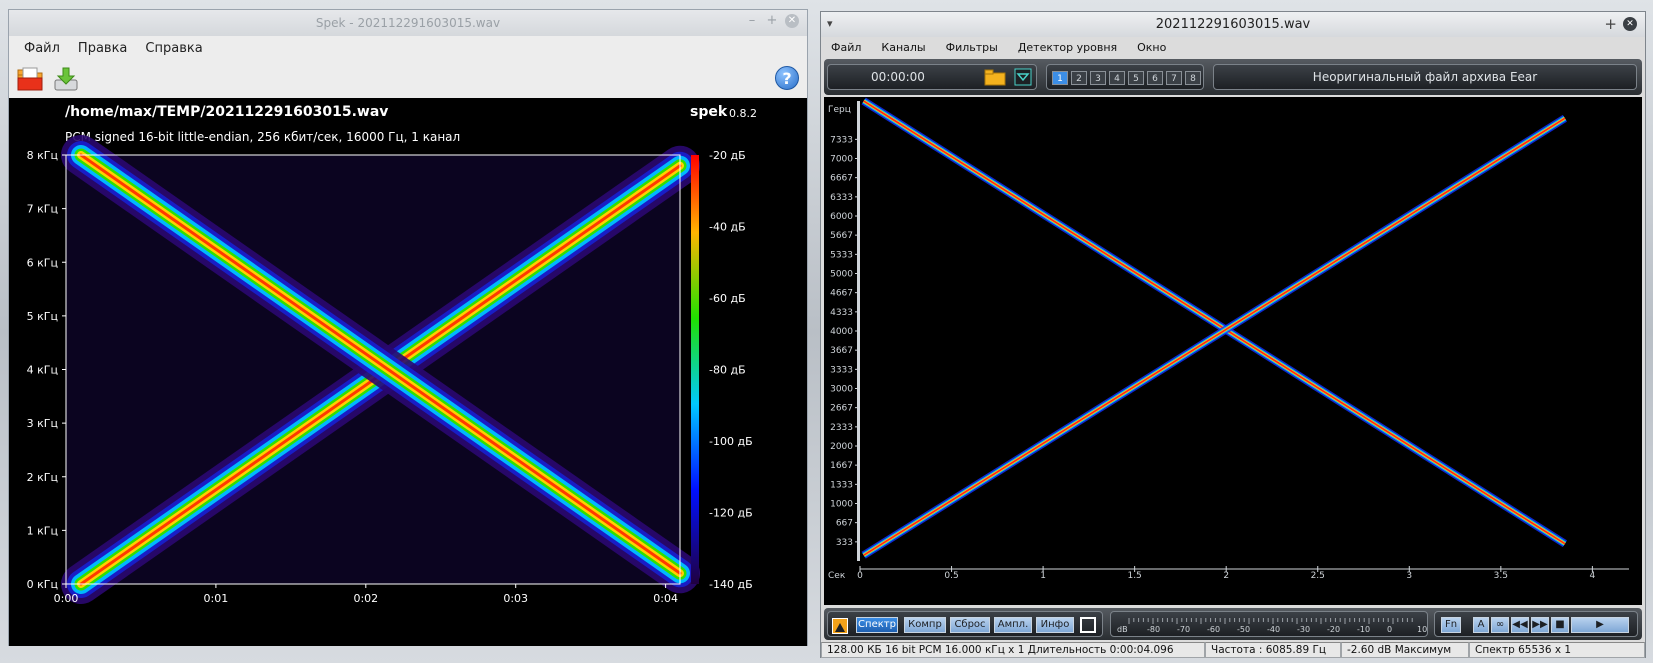 The image size is (1653, 663). I want to click on eear-xtick-label: 1, so click(1043, 576).